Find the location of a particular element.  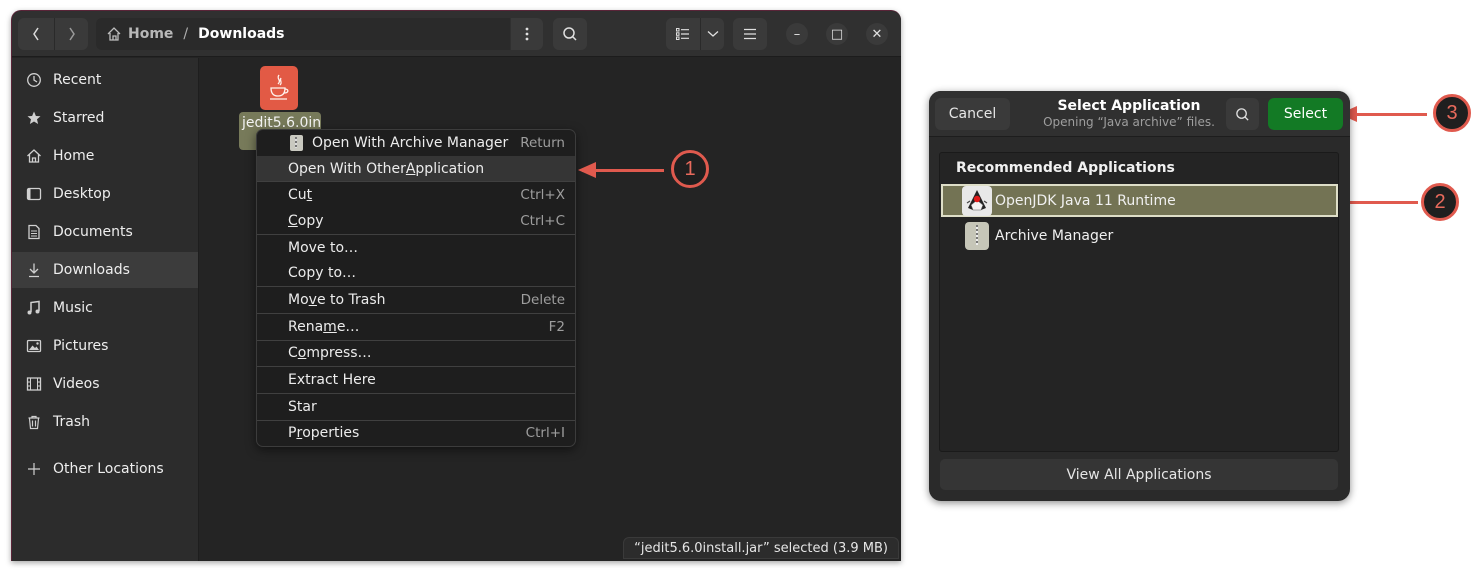

sidebar-item-other-locations: Other Locations is located at coordinates (105, 469).